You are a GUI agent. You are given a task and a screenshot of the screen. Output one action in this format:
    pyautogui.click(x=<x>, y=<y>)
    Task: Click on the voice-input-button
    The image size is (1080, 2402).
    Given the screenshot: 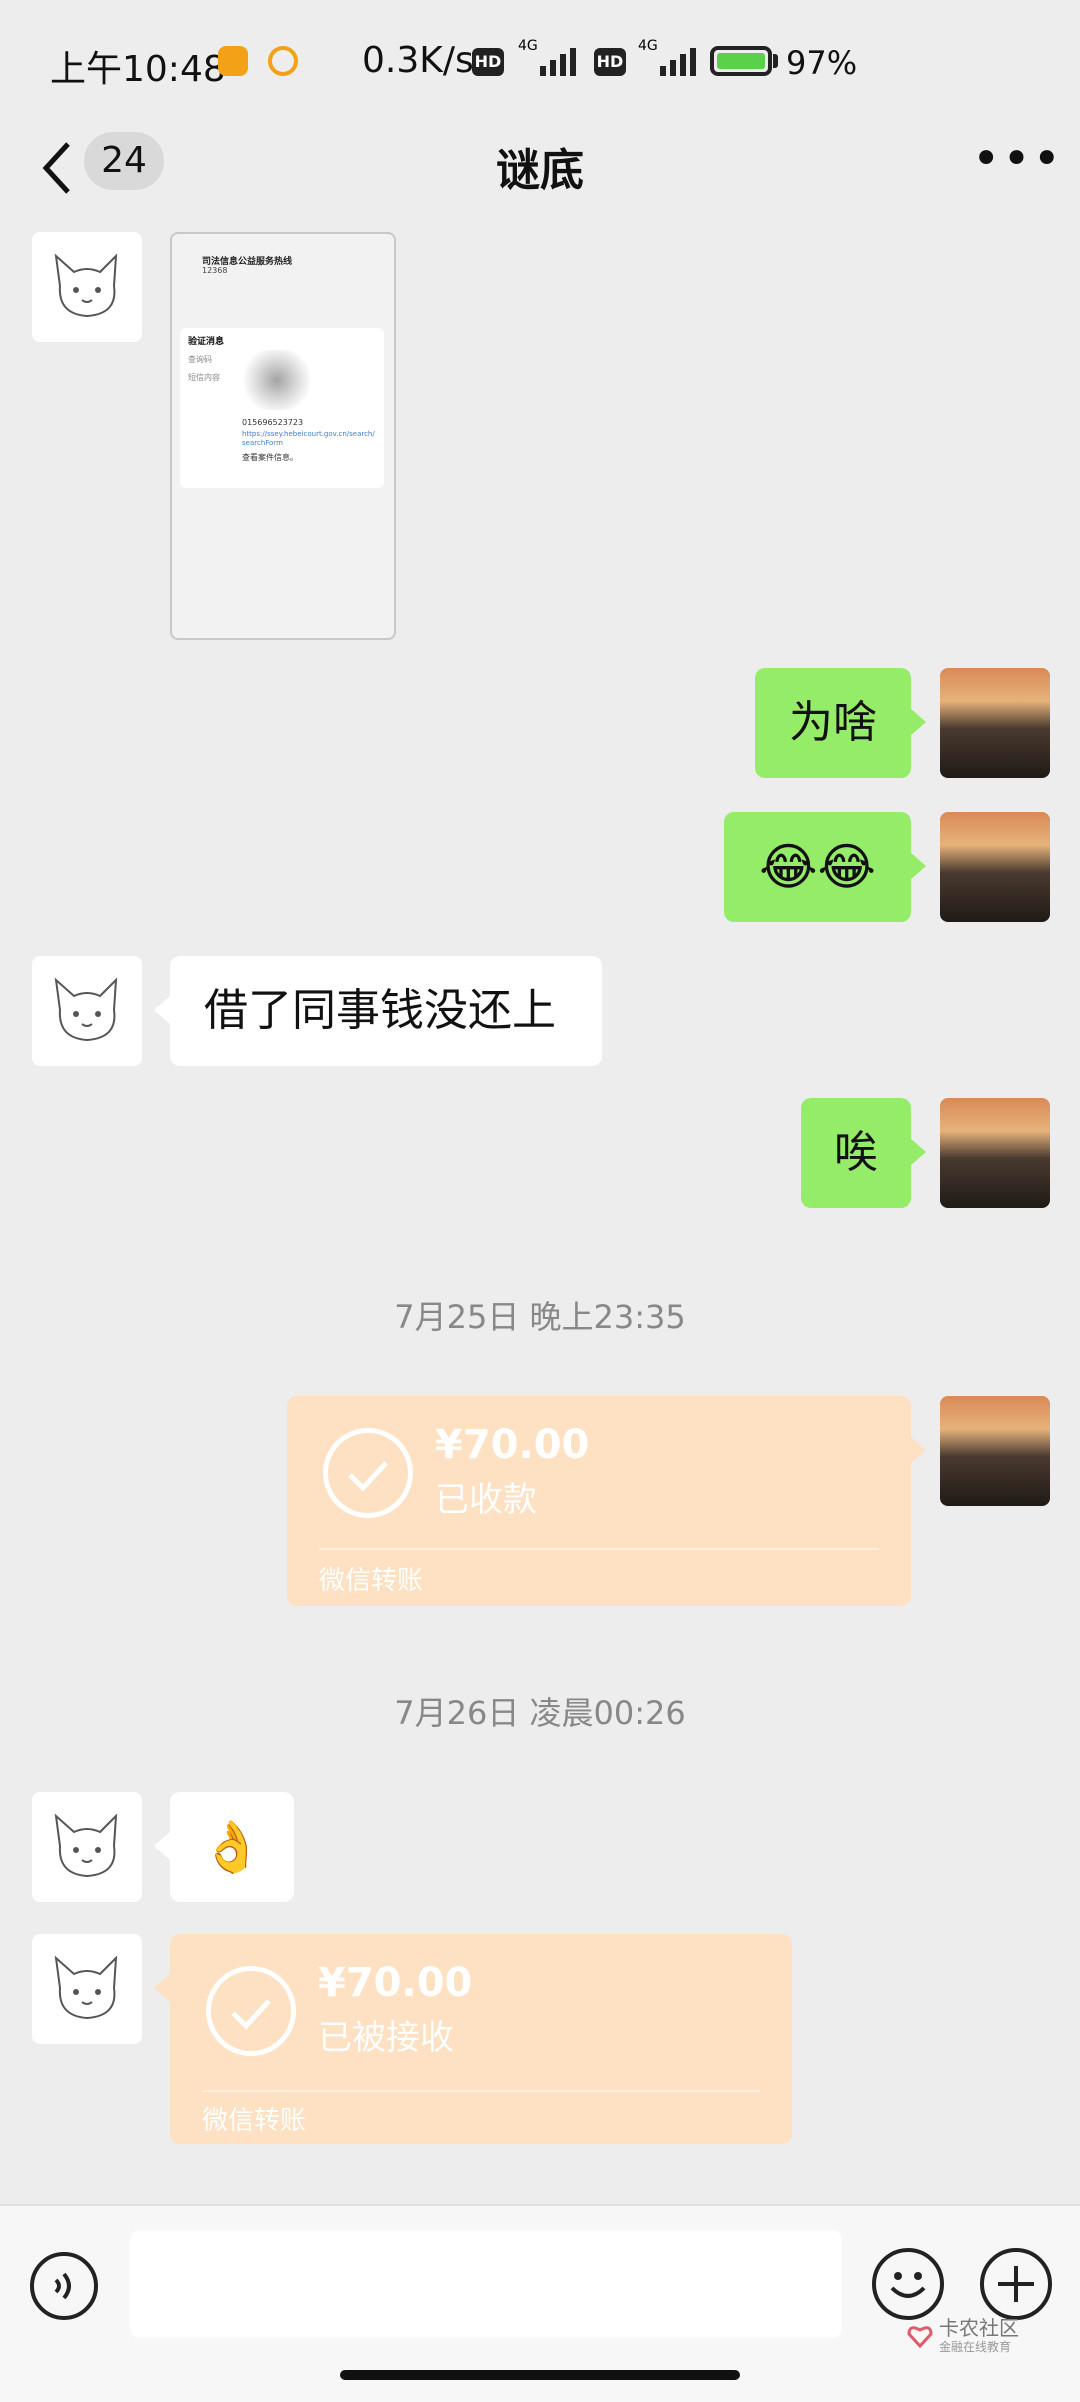 What is the action you would take?
    pyautogui.click(x=64, y=2286)
    